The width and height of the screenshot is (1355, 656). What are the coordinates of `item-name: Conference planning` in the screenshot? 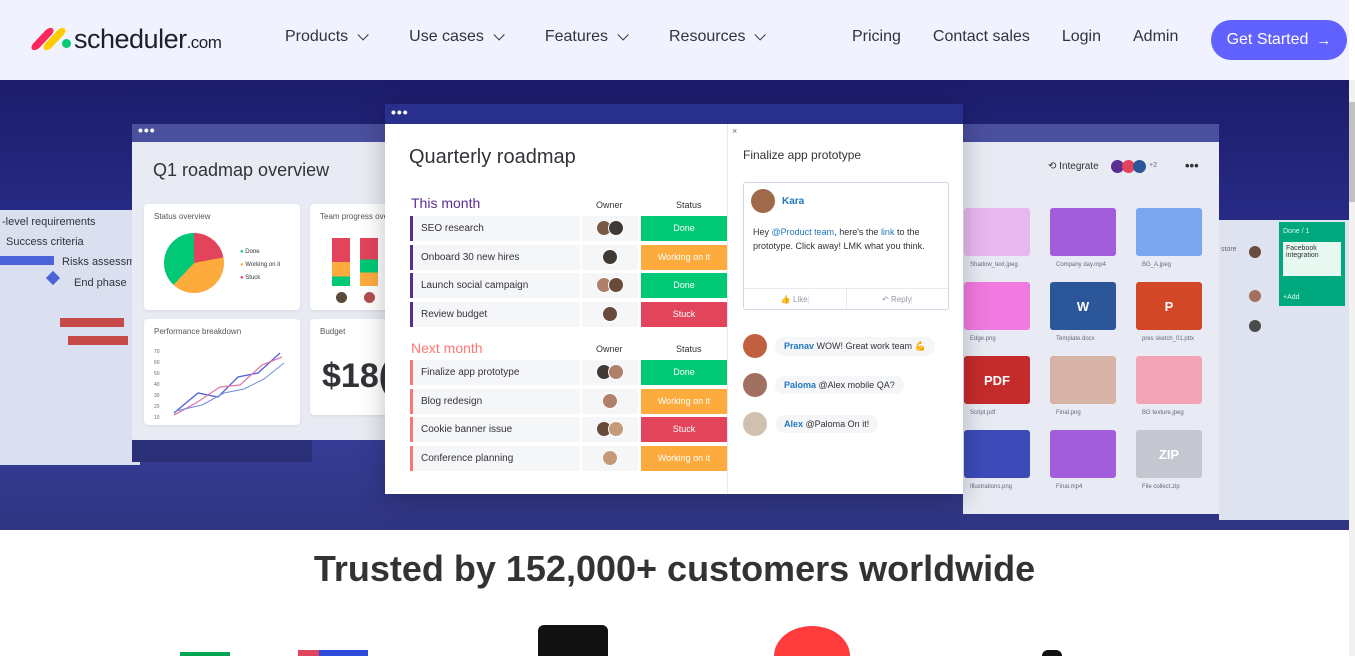 It's located at (495, 459).